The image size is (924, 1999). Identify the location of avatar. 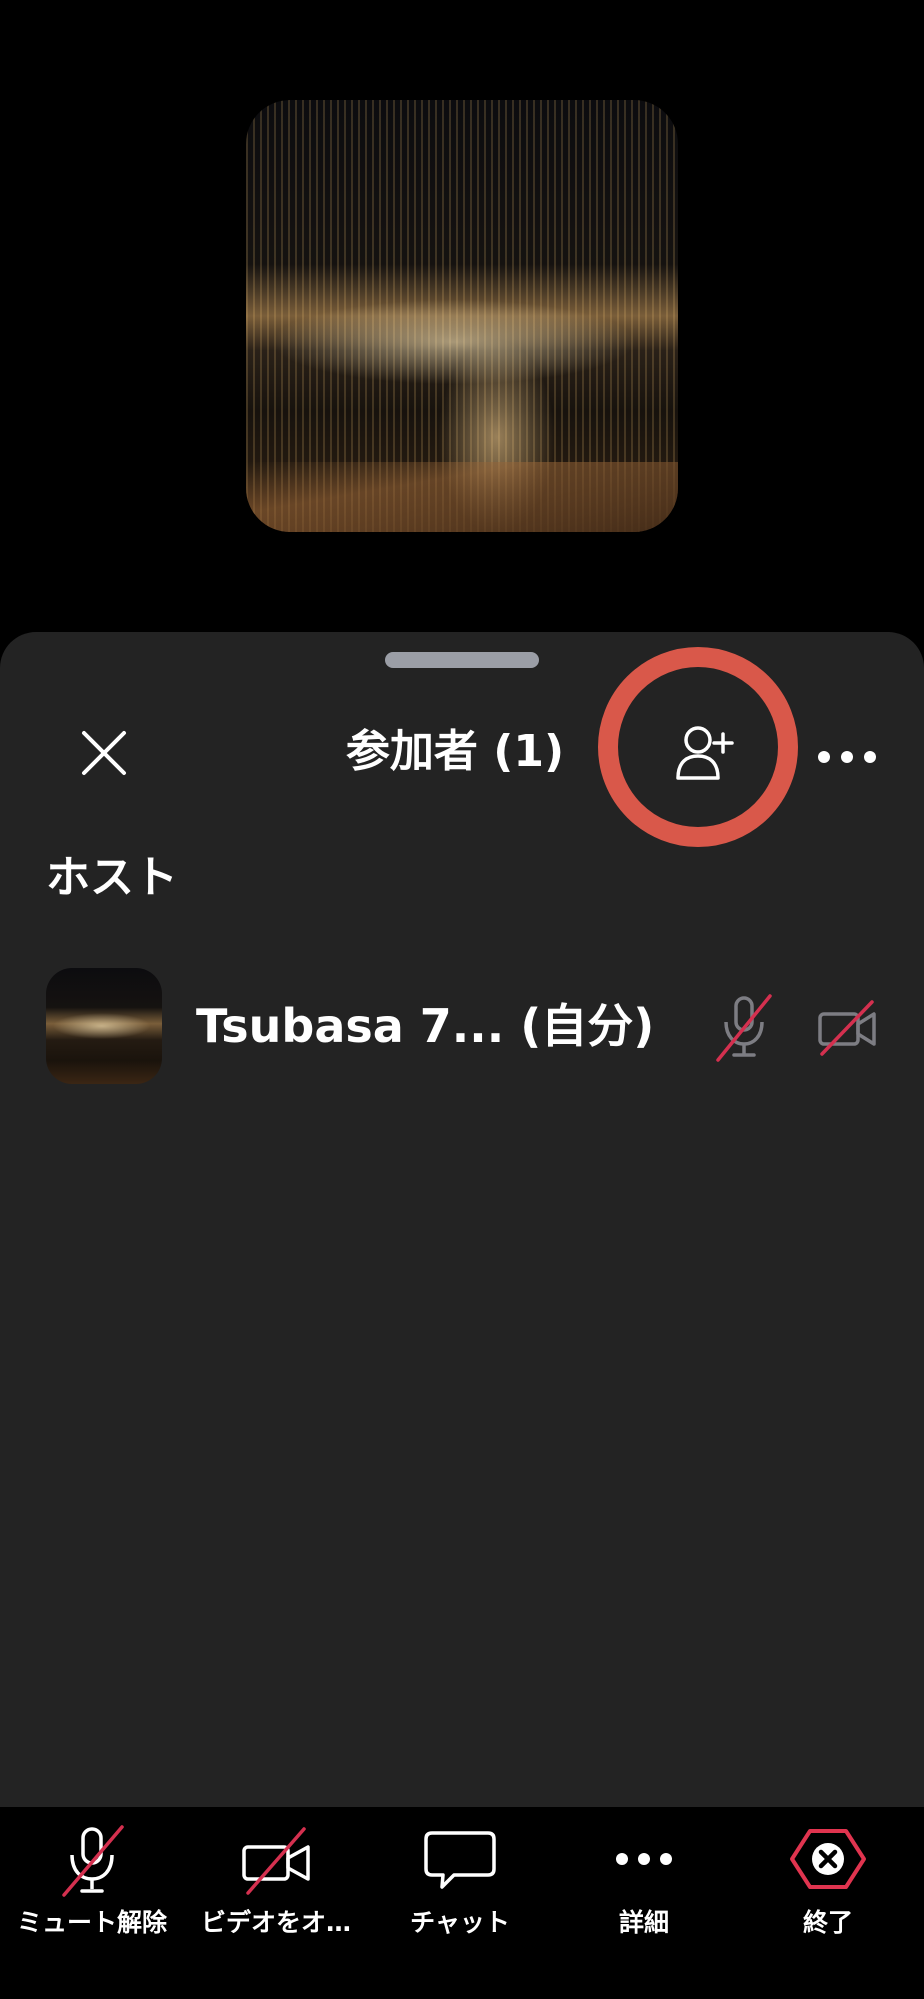
(104, 1026).